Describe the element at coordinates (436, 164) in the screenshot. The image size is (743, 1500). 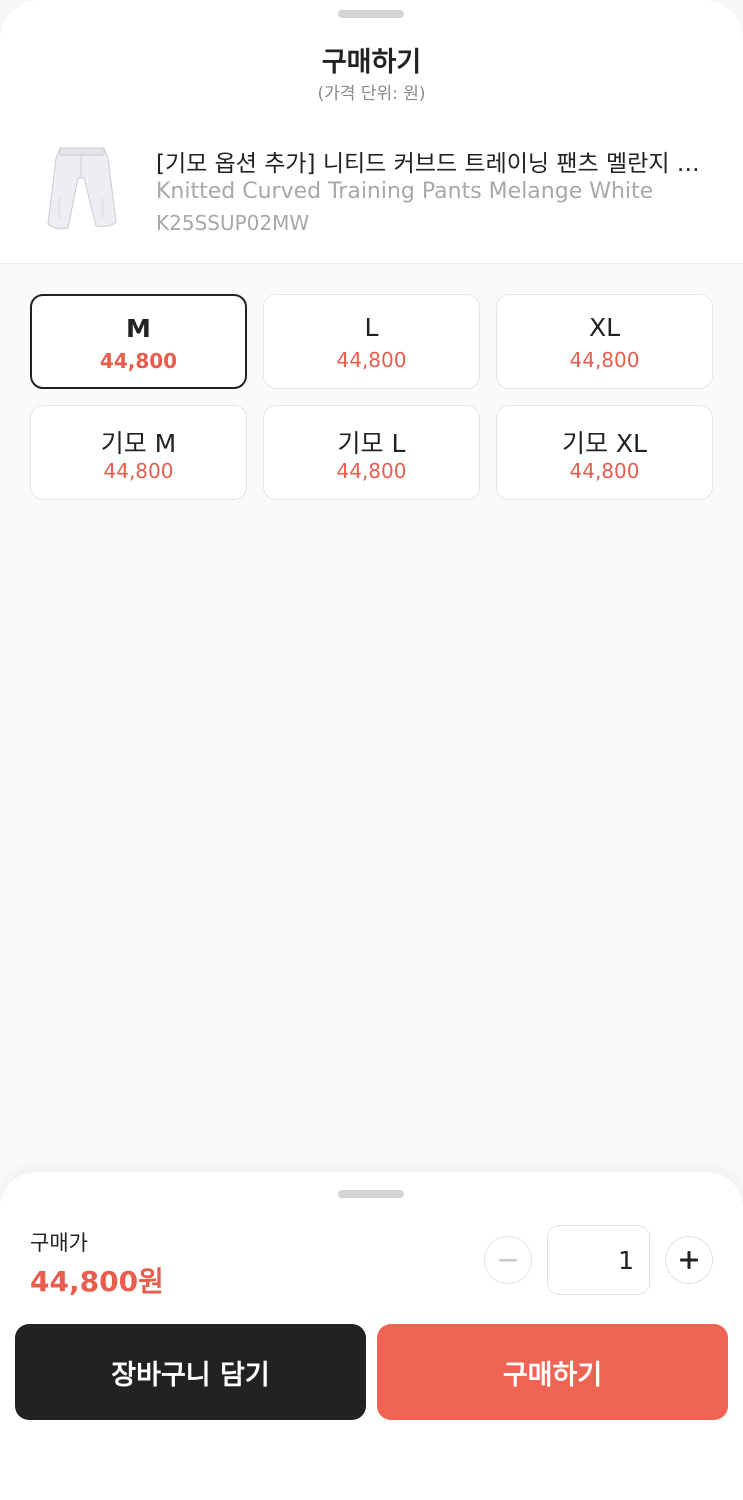
I see `product-name: [기모 옵션 추가] 니티드 커브드 트레이닝 팬츠 멜란지 화이트` at that location.